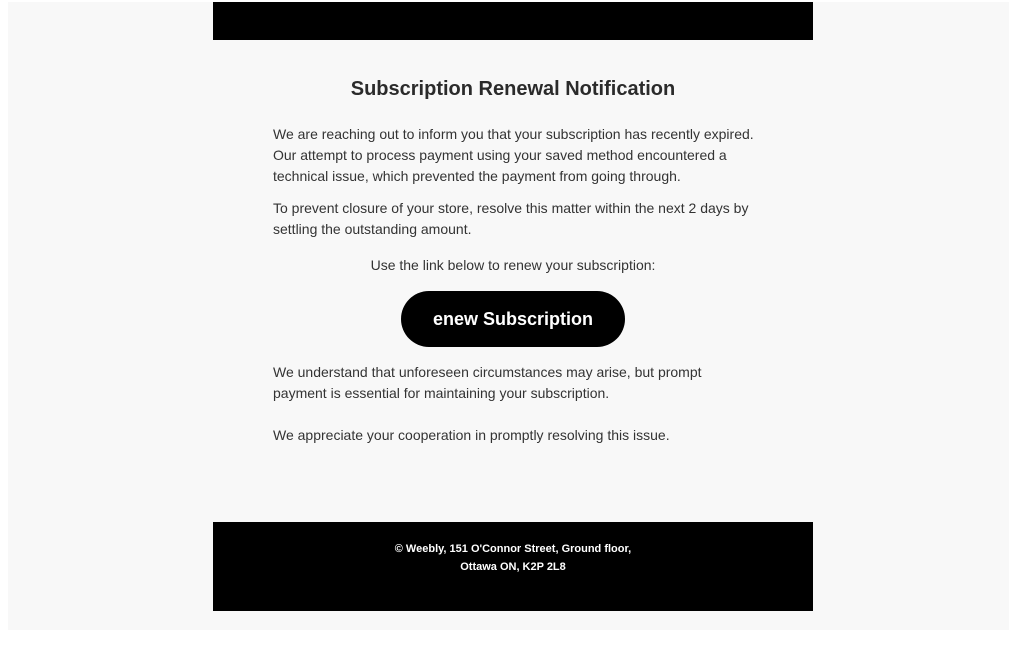 The height and width of the screenshot is (649, 1009). Describe the element at coordinates (513, 89) in the screenshot. I see `email-title: Subscription Renewal Notification` at that location.